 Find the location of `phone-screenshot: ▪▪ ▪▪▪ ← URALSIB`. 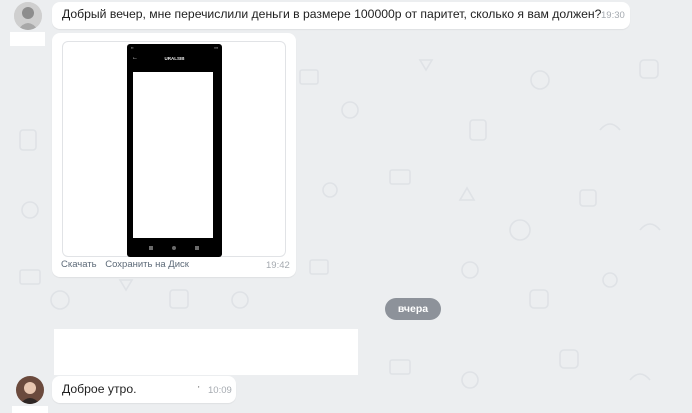

phone-screenshot: ▪▪ ▪▪▪ ← URALSIB is located at coordinates (174, 150).